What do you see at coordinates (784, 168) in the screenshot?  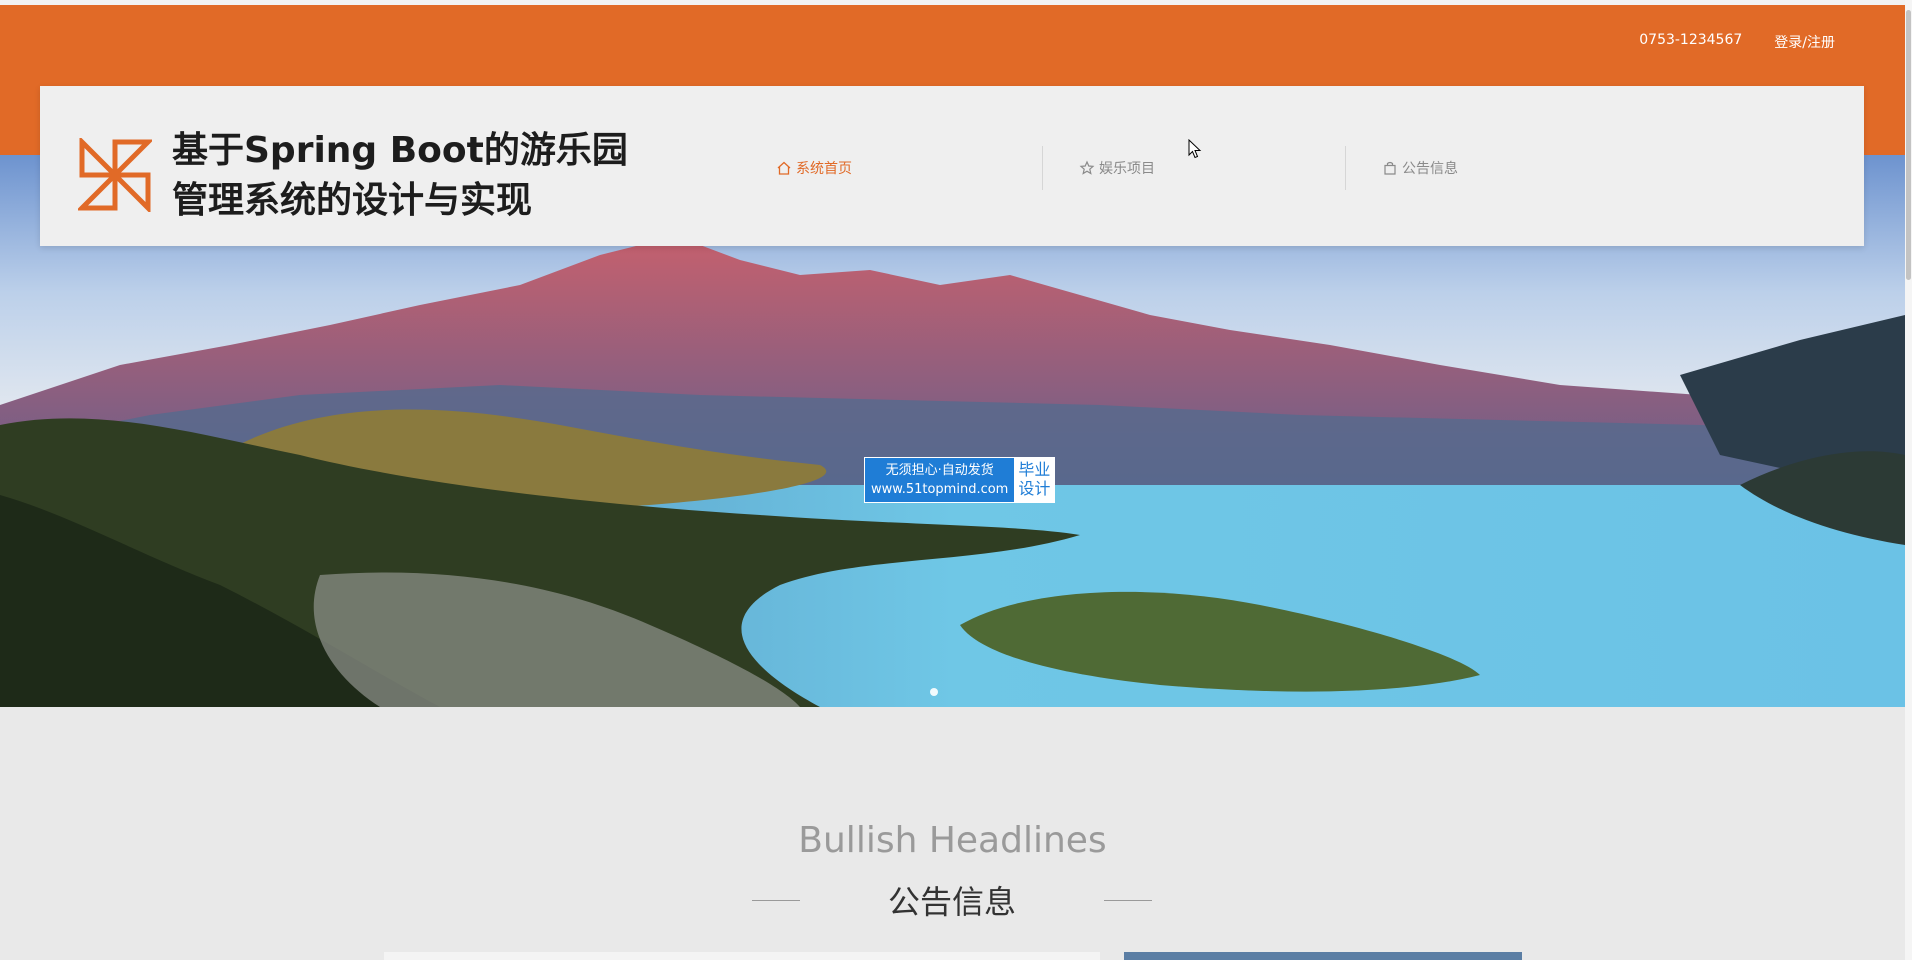 I see `home-icon` at bounding box center [784, 168].